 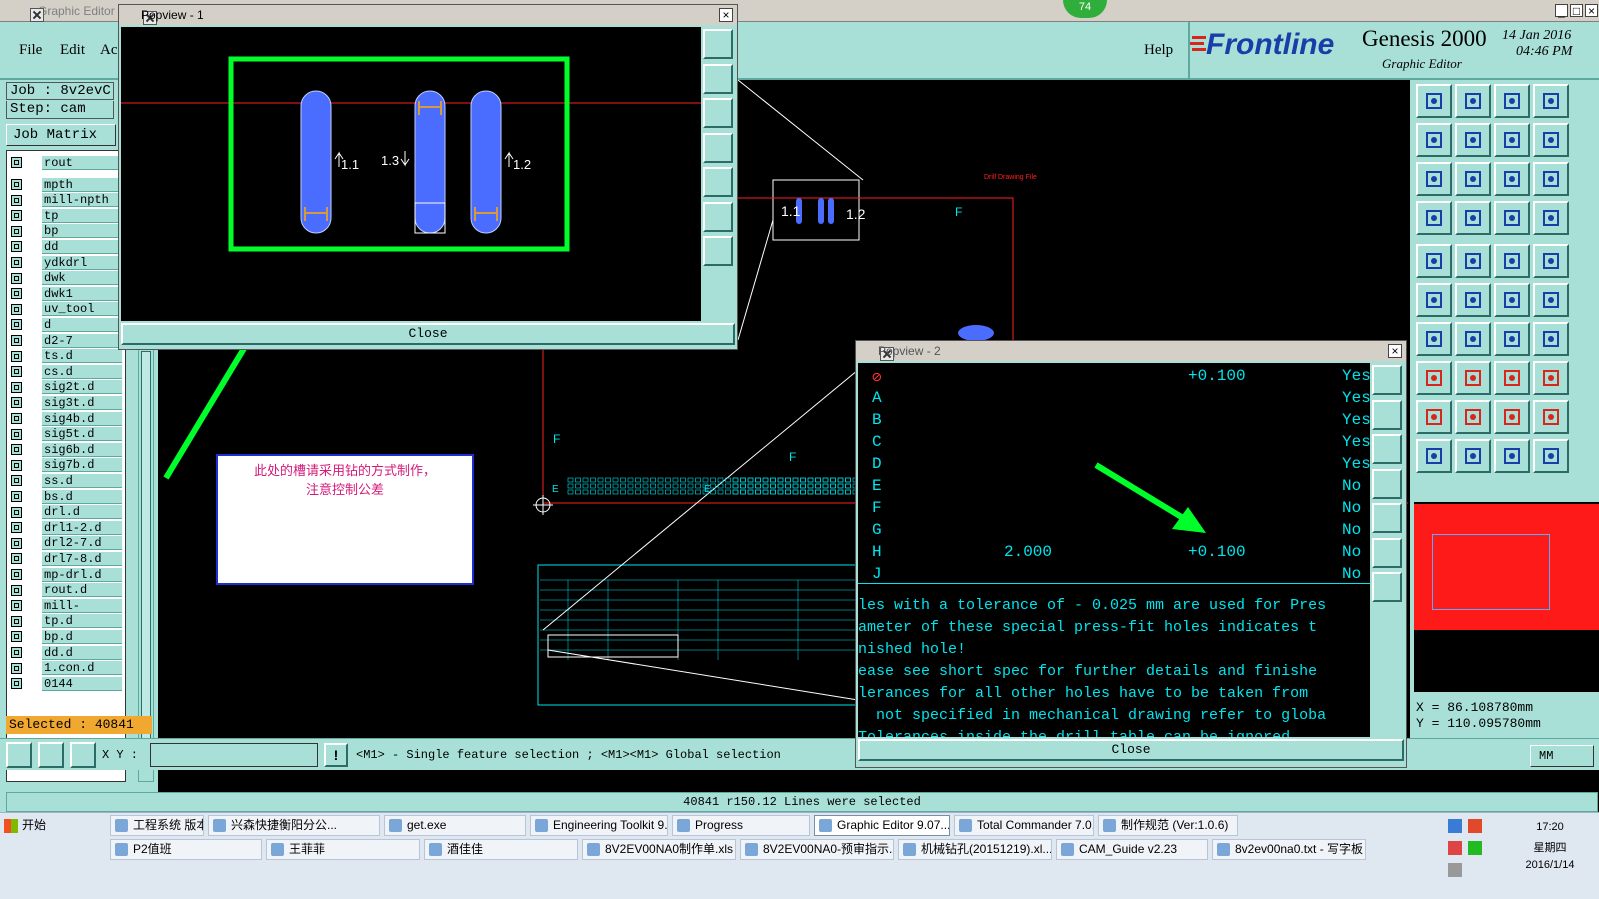 What do you see at coordinates (66, 621) in the screenshot?
I see `layer-row: tp.d` at bounding box center [66, 621].